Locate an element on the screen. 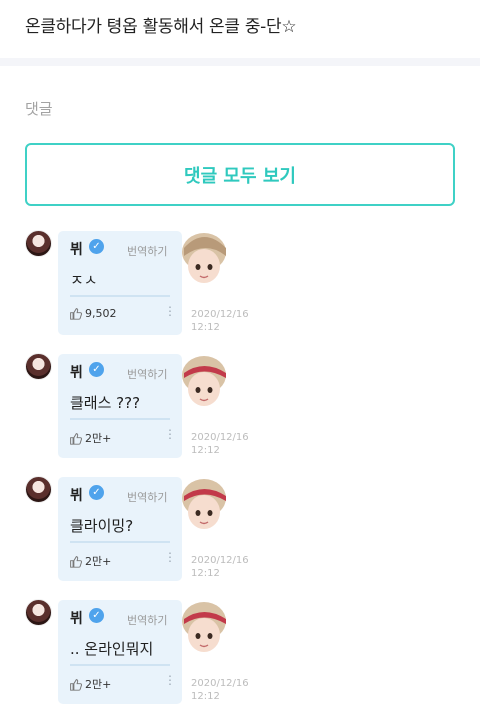 The width and height of the screenshot is (480, 712). comment-bubble: 뷔 ✓ 번역하기 클래스 ??? 2만+ ⋮ is located at coordinates (120, 406).